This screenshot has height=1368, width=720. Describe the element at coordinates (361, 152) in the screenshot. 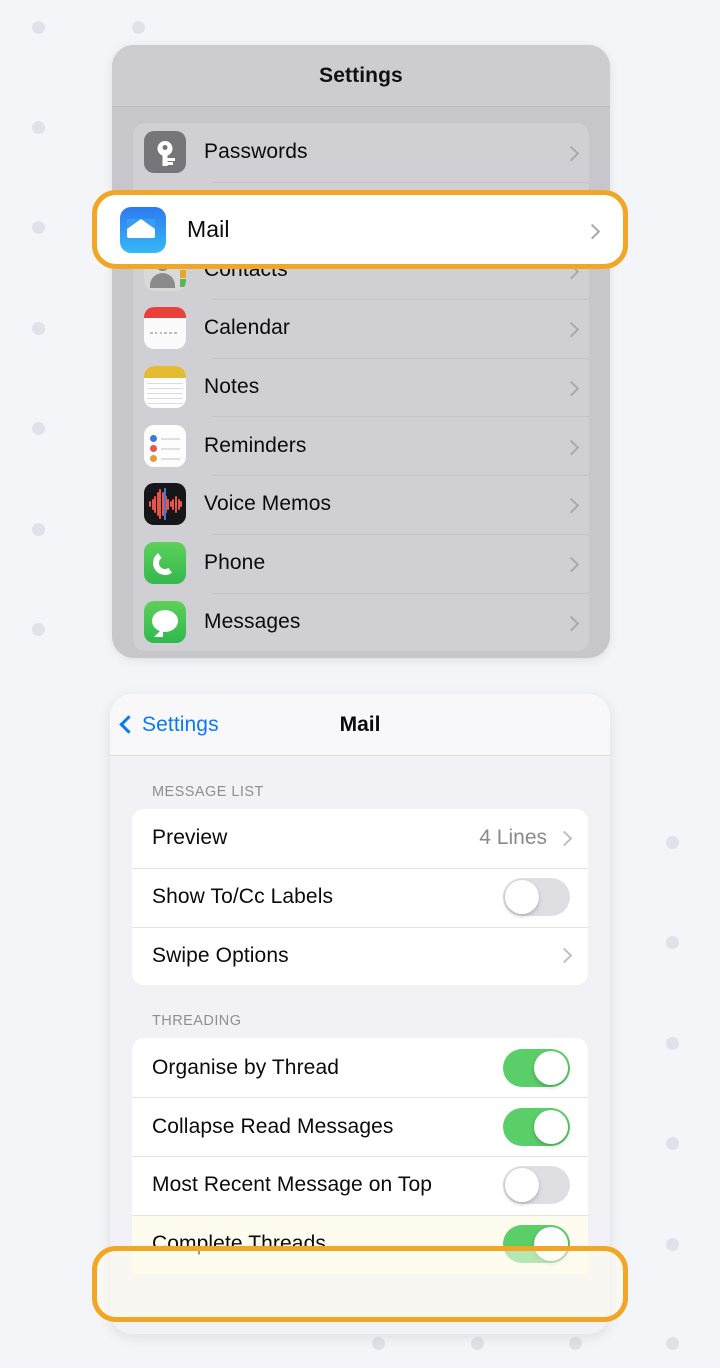

I see `settings-row-passwords: Passwords` at that location.